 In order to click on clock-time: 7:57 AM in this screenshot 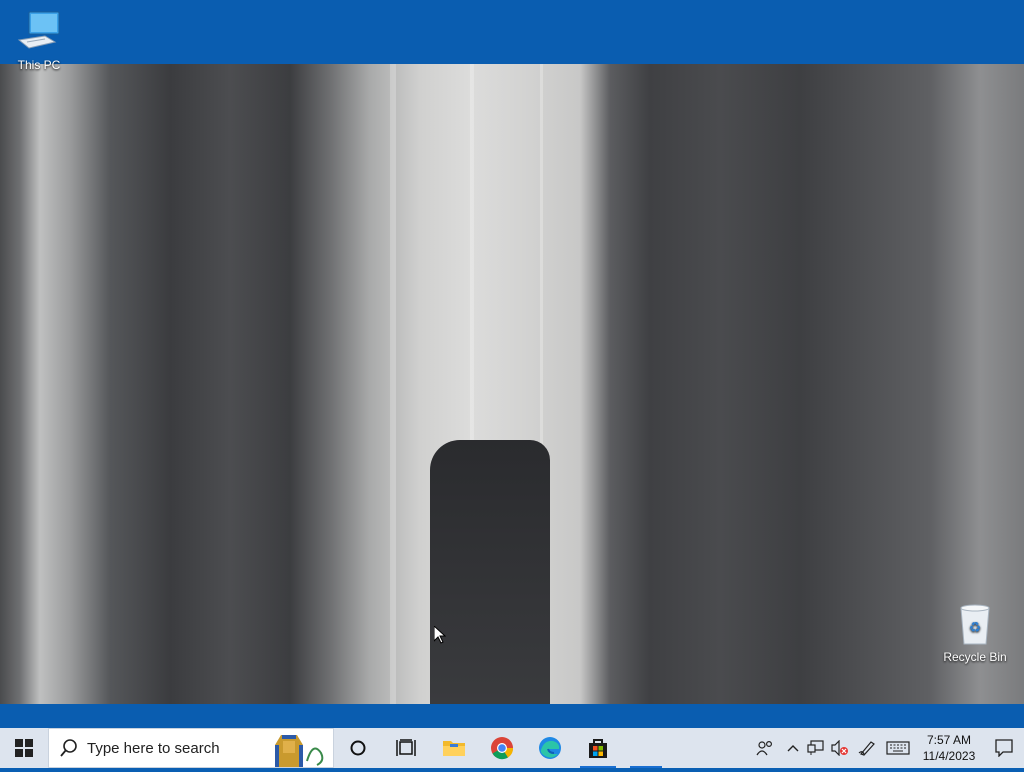, I will do `click(949, 740)`.